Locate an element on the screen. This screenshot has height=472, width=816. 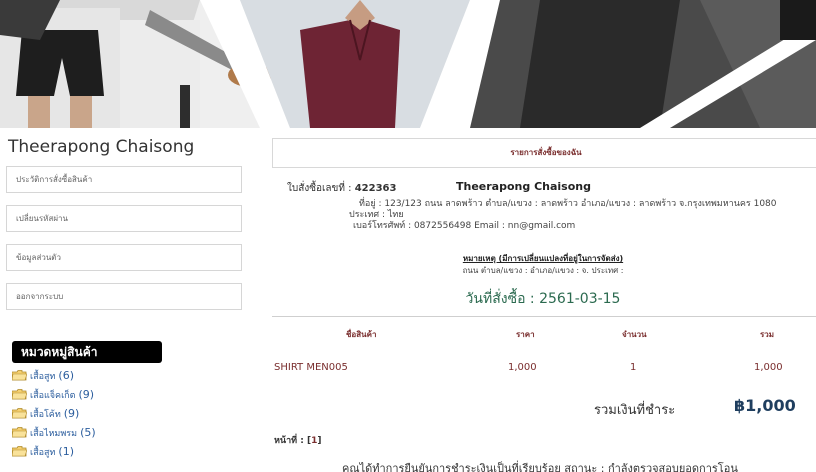
category-count: (5) is located at coordinates (88, 432).